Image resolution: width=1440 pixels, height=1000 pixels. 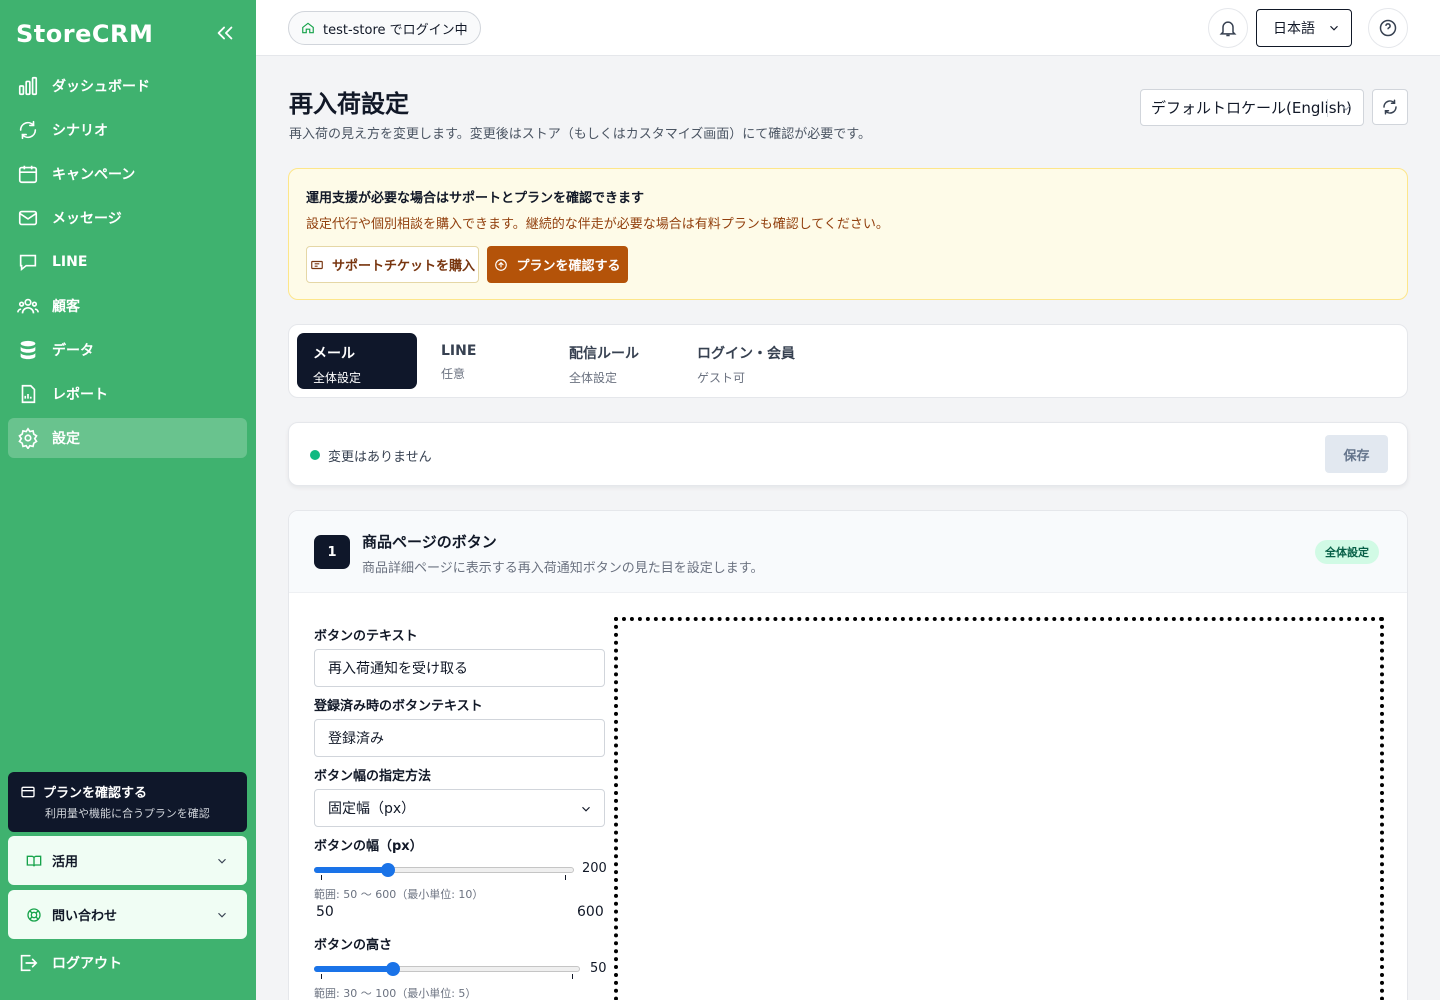 I want to click on sidebar-item-dashboard: ダッシュボード, so click(x=127, y=86).